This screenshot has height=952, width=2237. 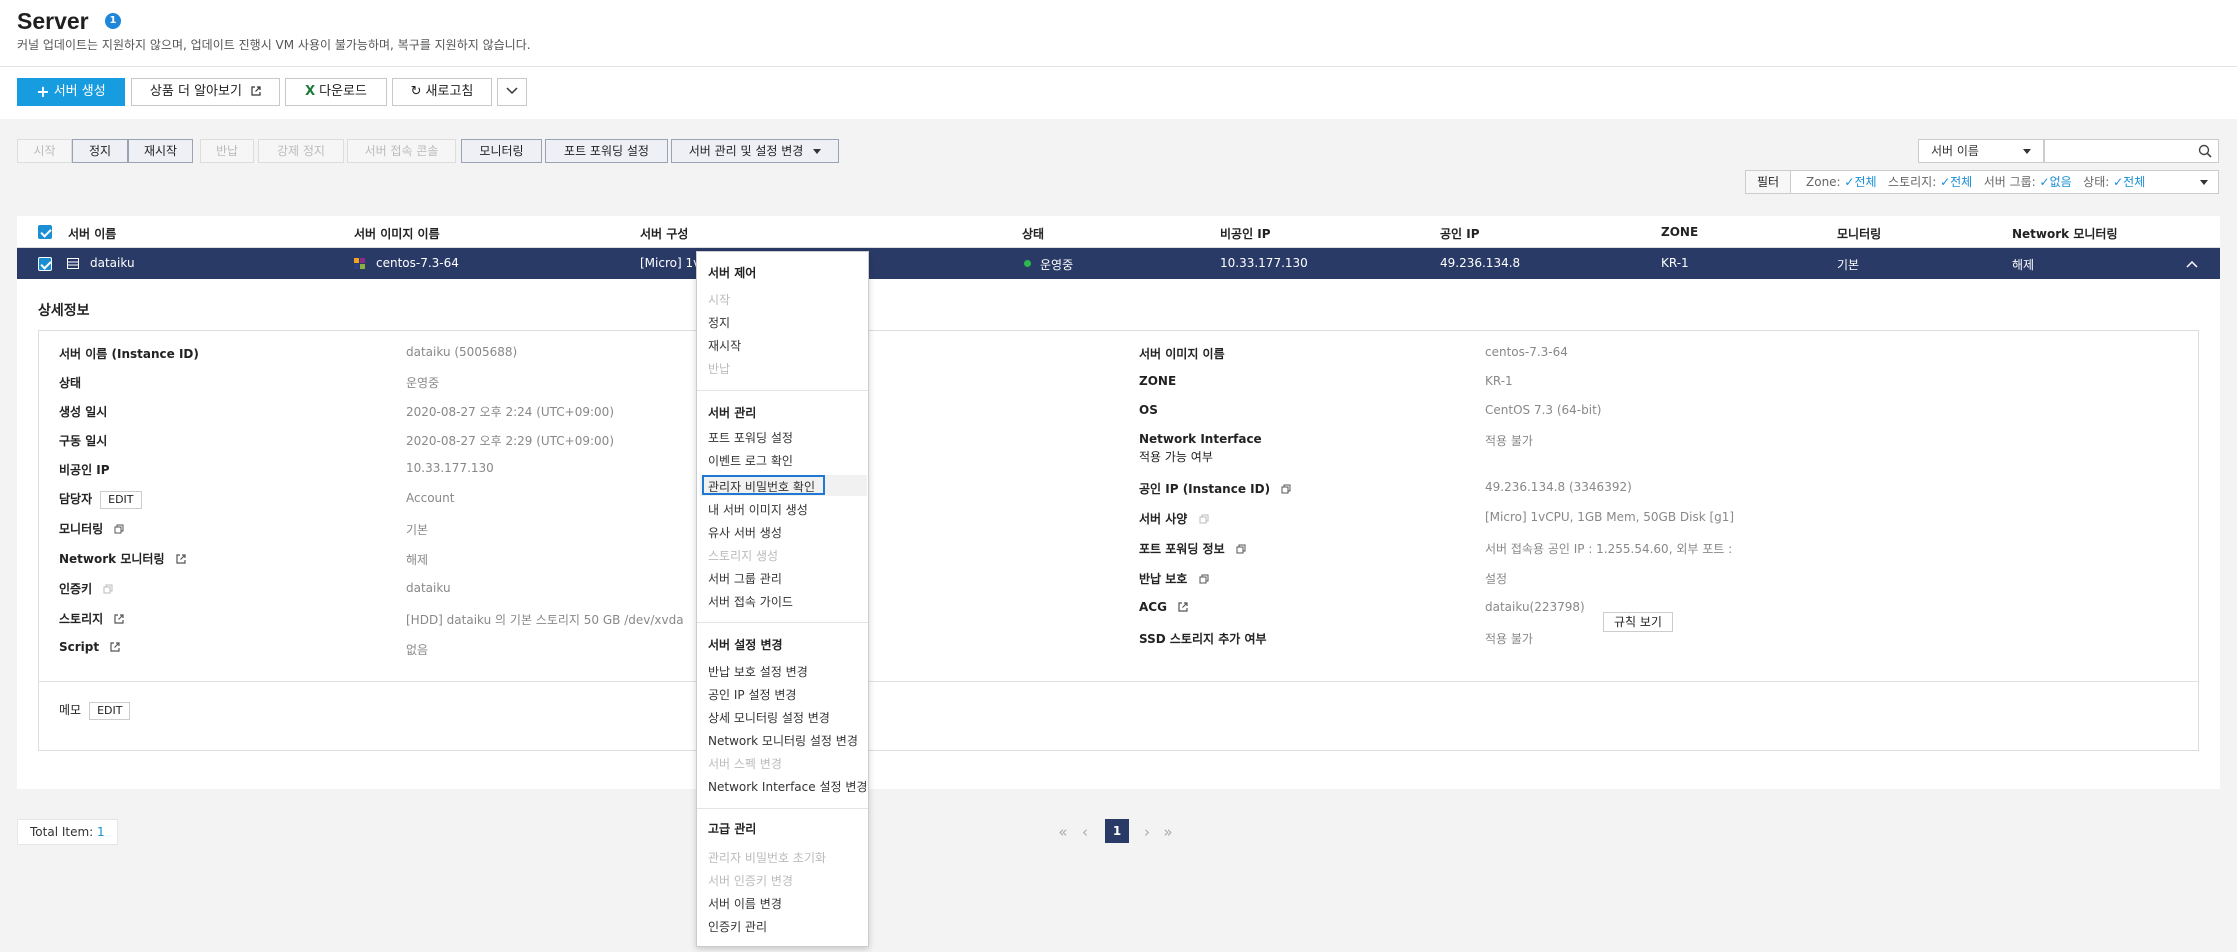 I want to click on col-net-monitoring: Network 모니터링, so click(x=2065, y=233).